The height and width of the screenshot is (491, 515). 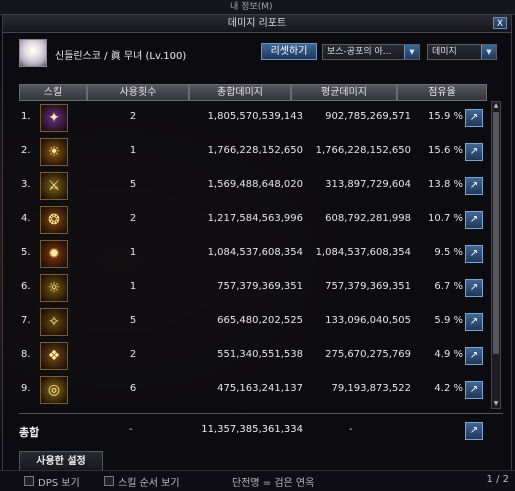 What do you see at coordinates (33, 53) in the screenshot?
I see `avatar` at bounding box center [33, 53].